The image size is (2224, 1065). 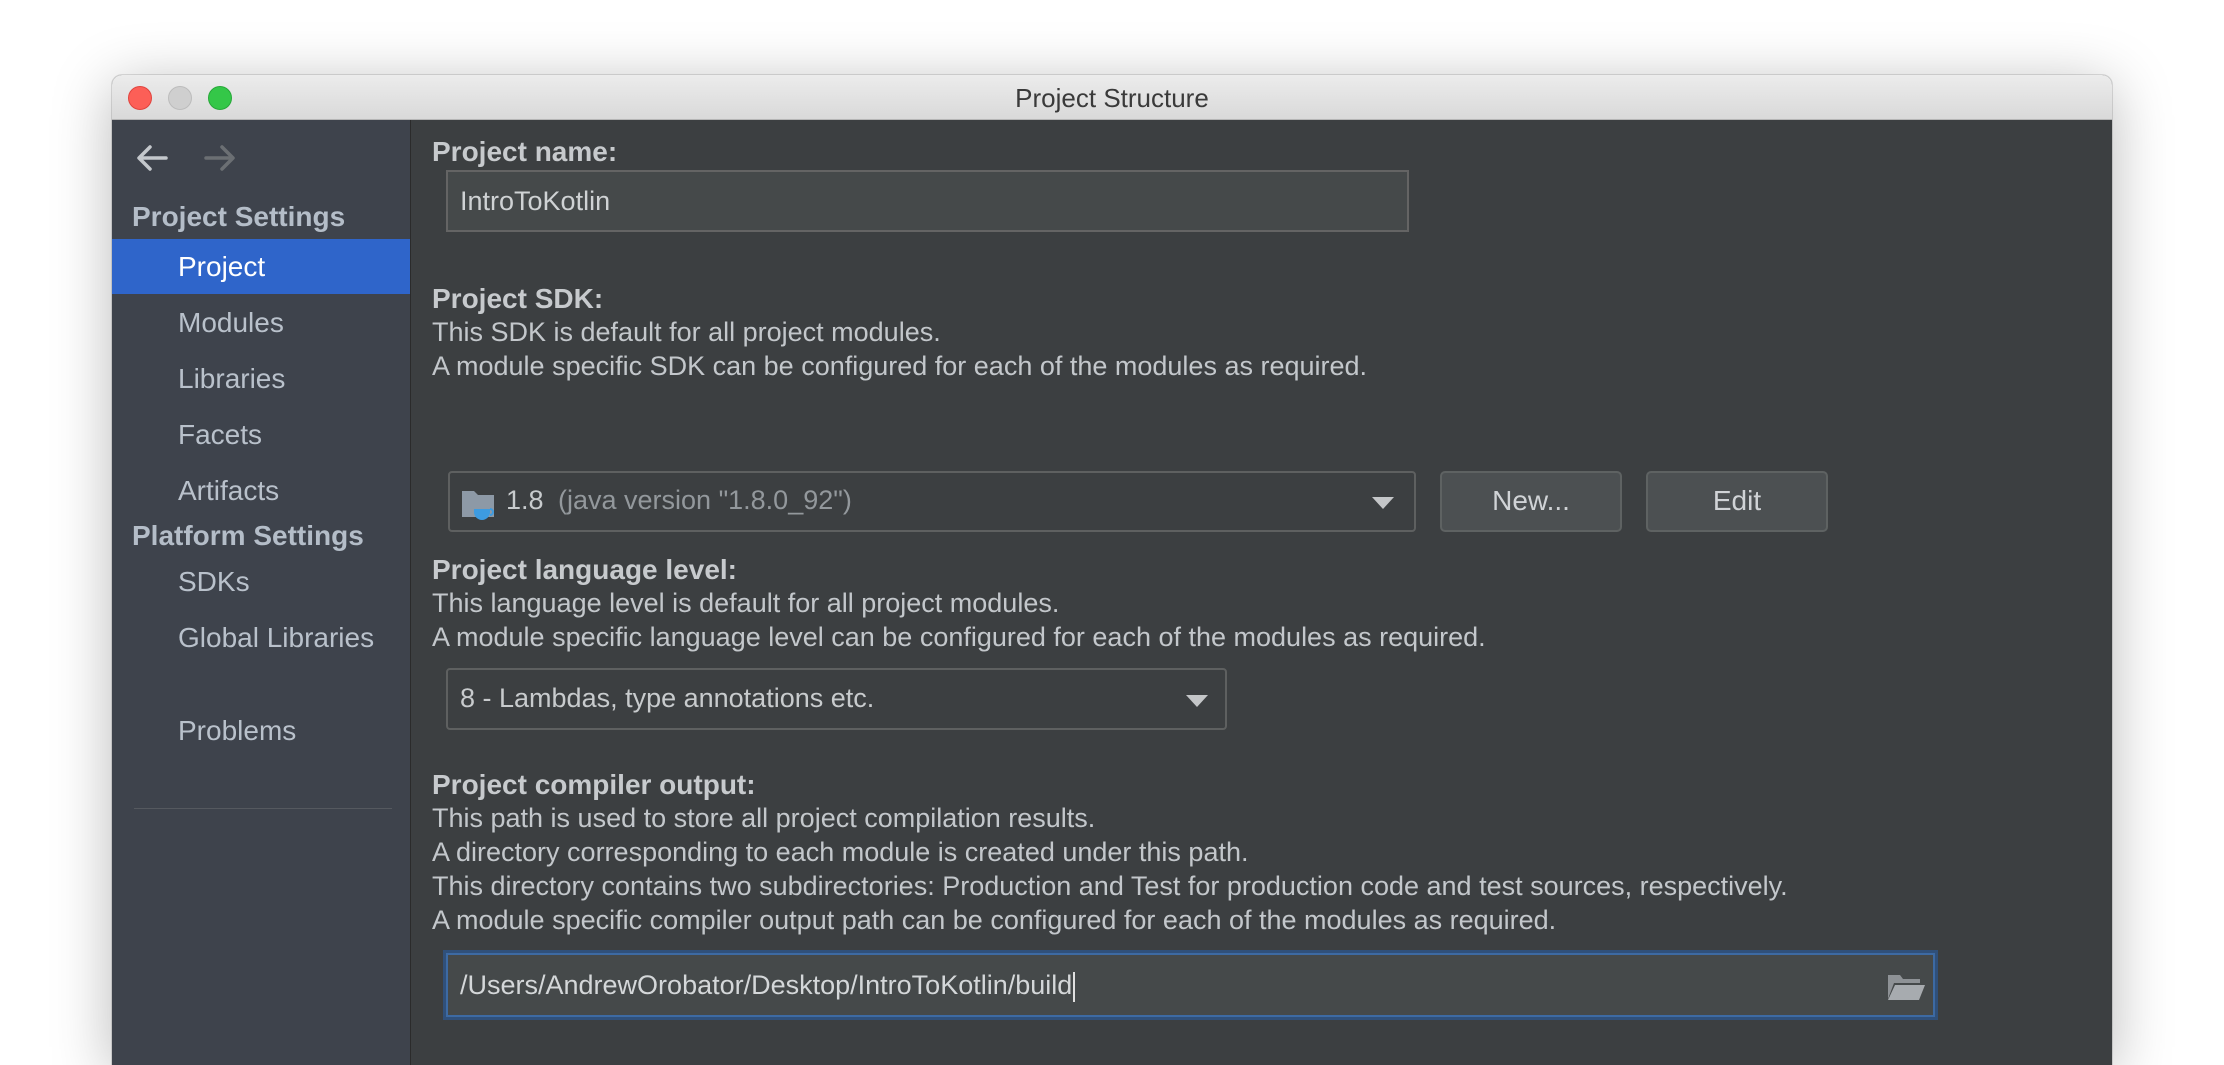 I want to click on window-title: Project Structure, so click(x=1112, y=98).